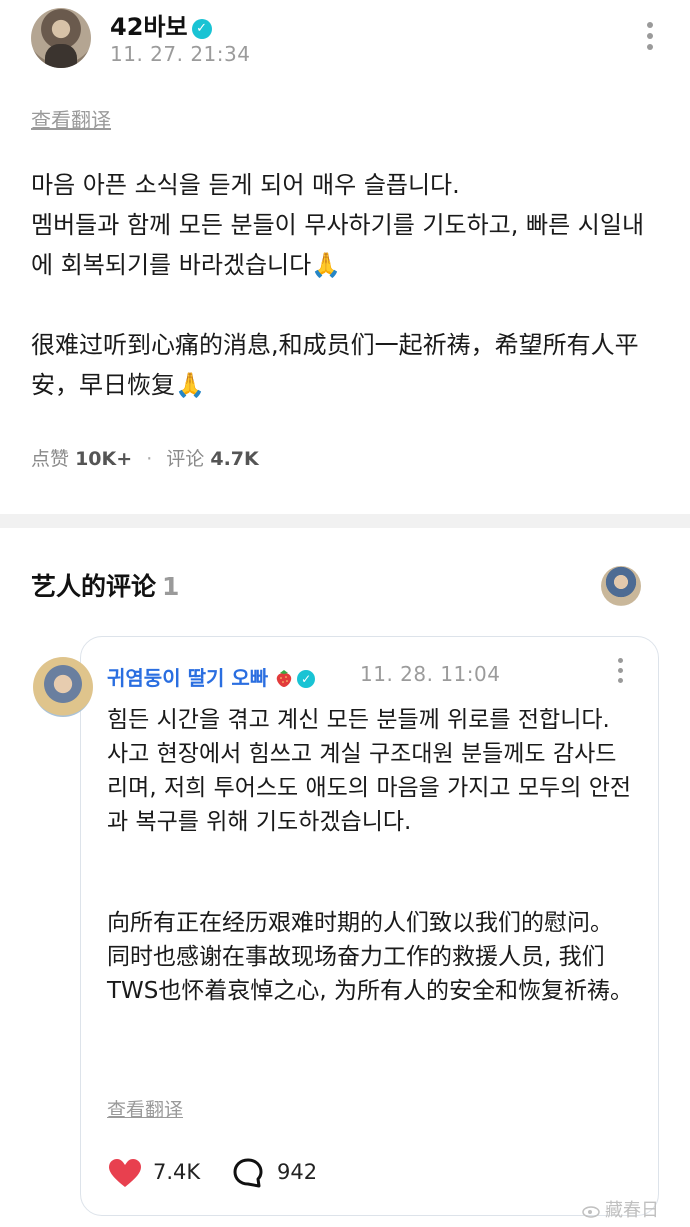 Image resolution: width=690 pixels, height=1227 pixels. What do you see at coordinates (61, 38) in the screenshot?
I see `author-avatar` at bounding box center [61, 38].